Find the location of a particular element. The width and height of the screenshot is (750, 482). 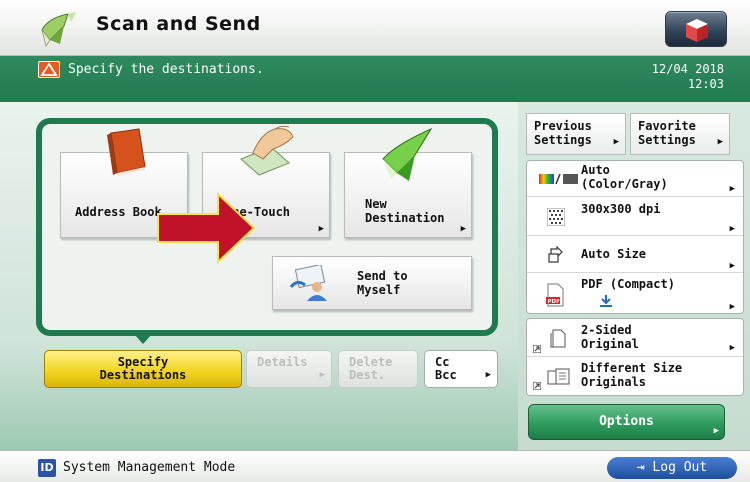

logout-label: Log Out is located at coordinates (680, 467).